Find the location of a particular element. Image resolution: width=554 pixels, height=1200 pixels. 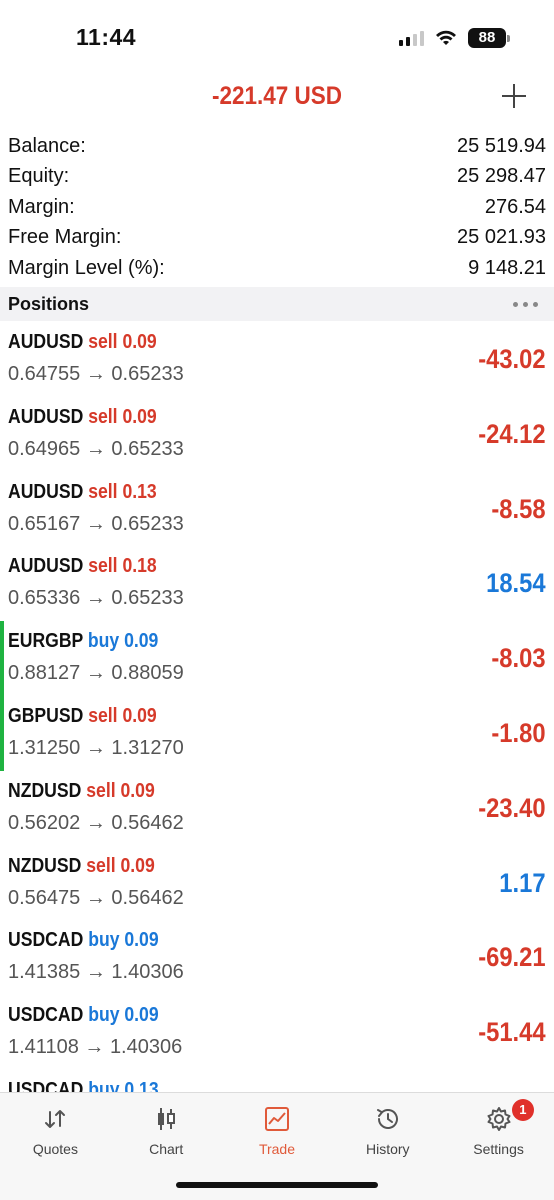

tab-quotes: Quotes is located at coordinates (55, 1128).